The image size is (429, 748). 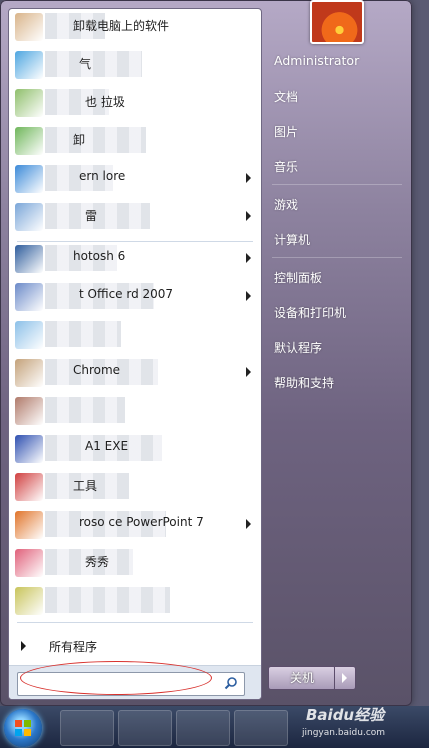 I want to click on program-item: 气, so click(x=135, y=64).